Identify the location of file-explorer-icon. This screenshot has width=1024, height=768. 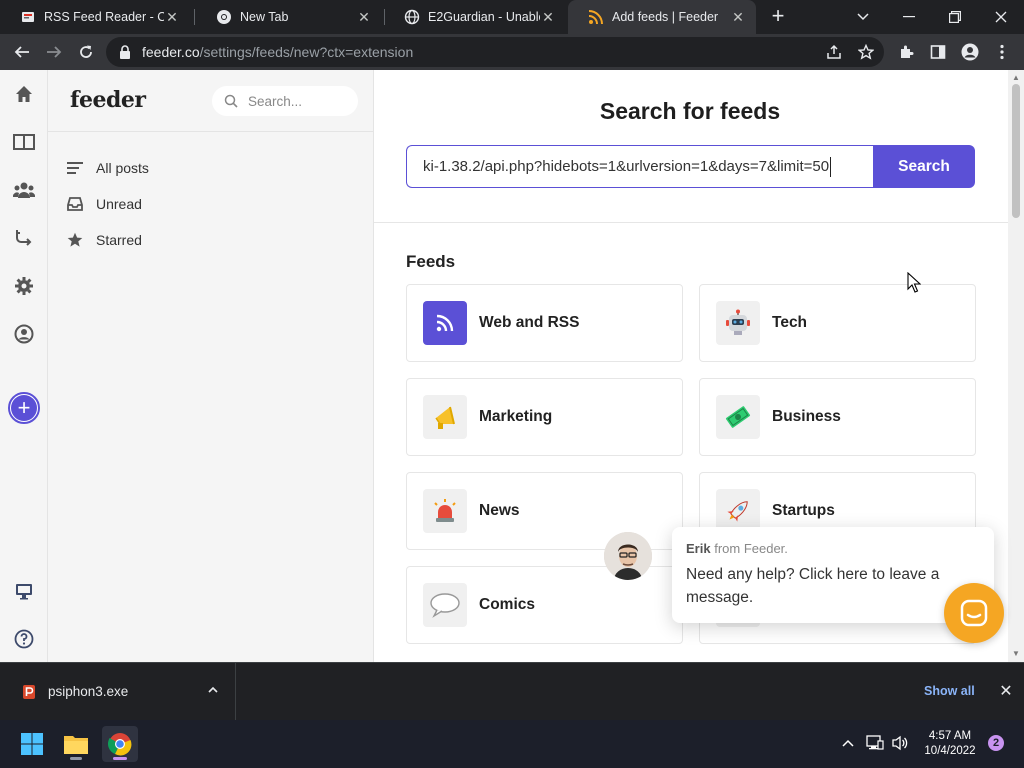
(76, 744).